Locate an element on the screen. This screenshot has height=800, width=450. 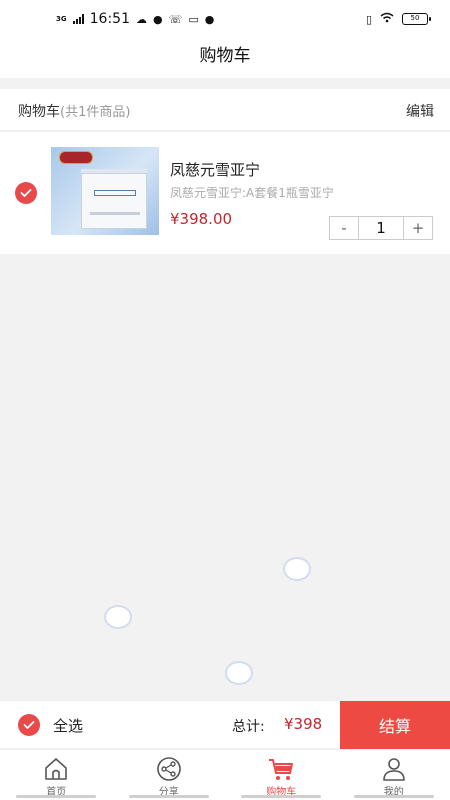
total-value: ¥398 is located at coordinates (303, 724).